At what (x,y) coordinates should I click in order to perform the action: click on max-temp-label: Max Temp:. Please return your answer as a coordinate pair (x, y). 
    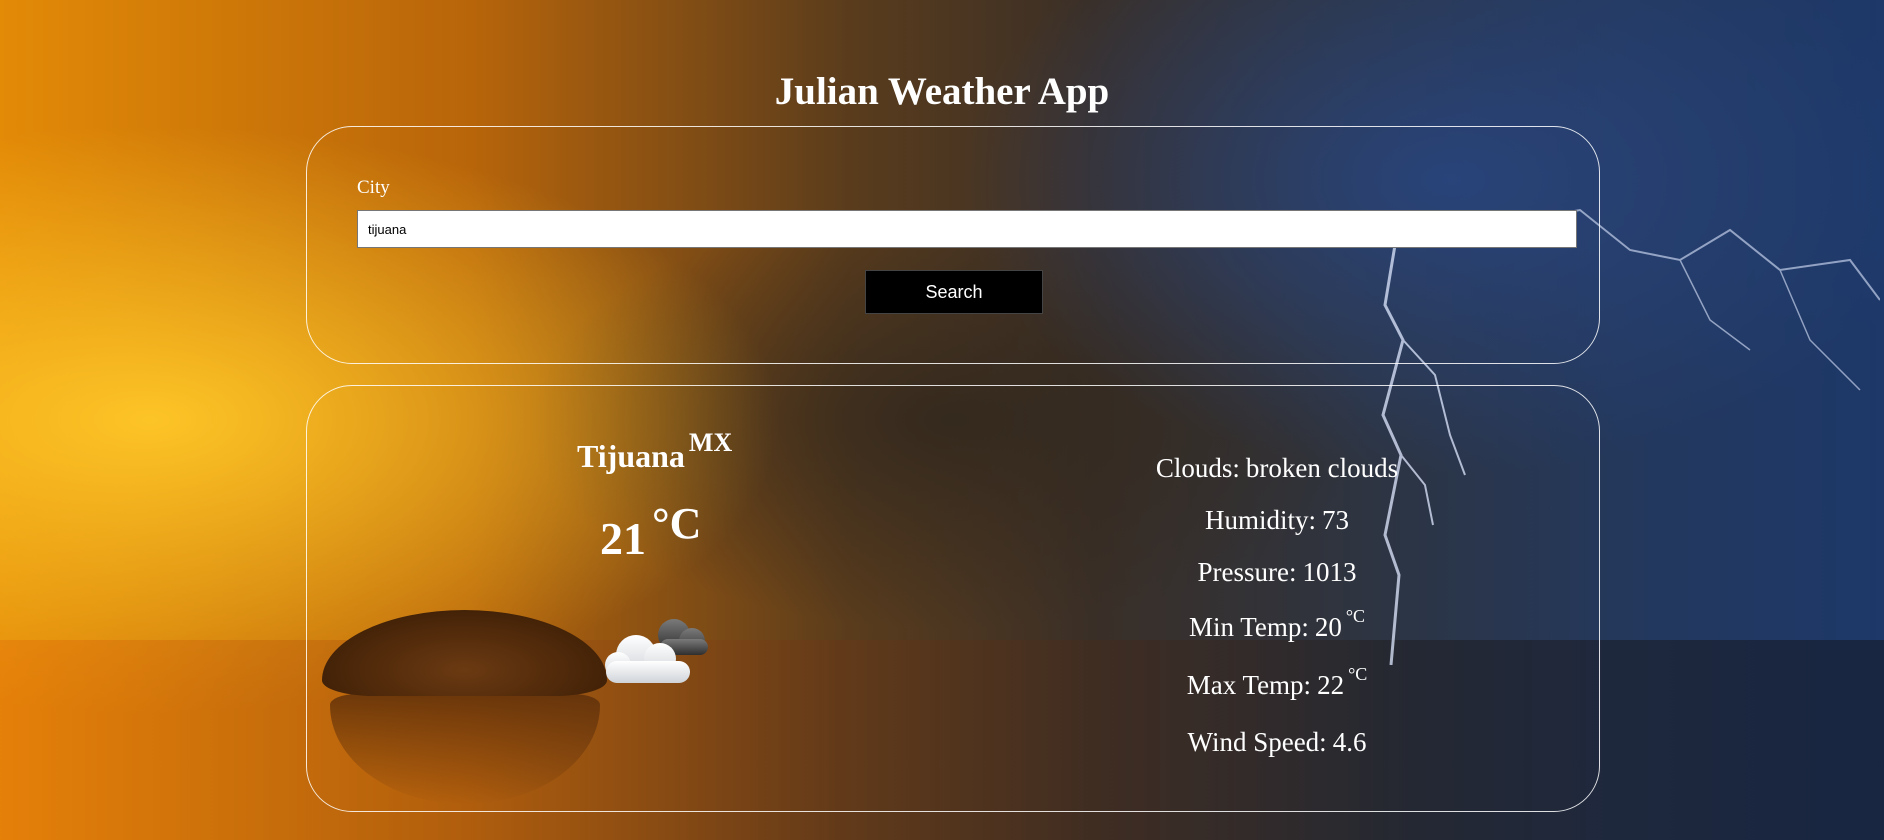
    Looking at the image, I should click on (1249, 685).